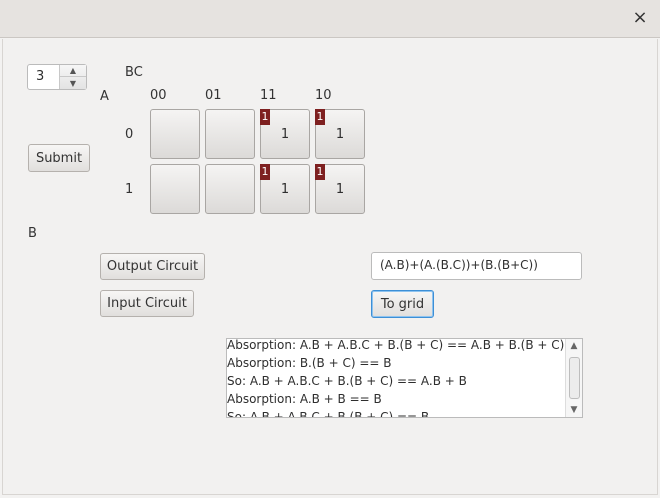 Image resolution: width=660 pixels, height=498 pixels. Describe the element at coordinates (147, 303) in the screenshot. I see `input-circuit-button: Input Circuit` at that location.